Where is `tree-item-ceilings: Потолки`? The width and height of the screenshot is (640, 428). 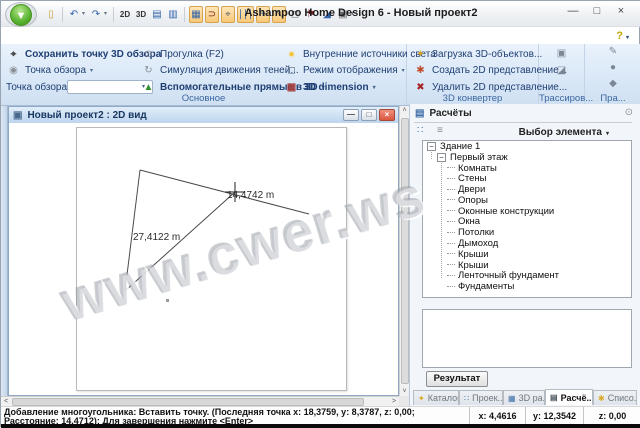
tree-item-ceilings: Потолки is located at coordinates (527, 232).